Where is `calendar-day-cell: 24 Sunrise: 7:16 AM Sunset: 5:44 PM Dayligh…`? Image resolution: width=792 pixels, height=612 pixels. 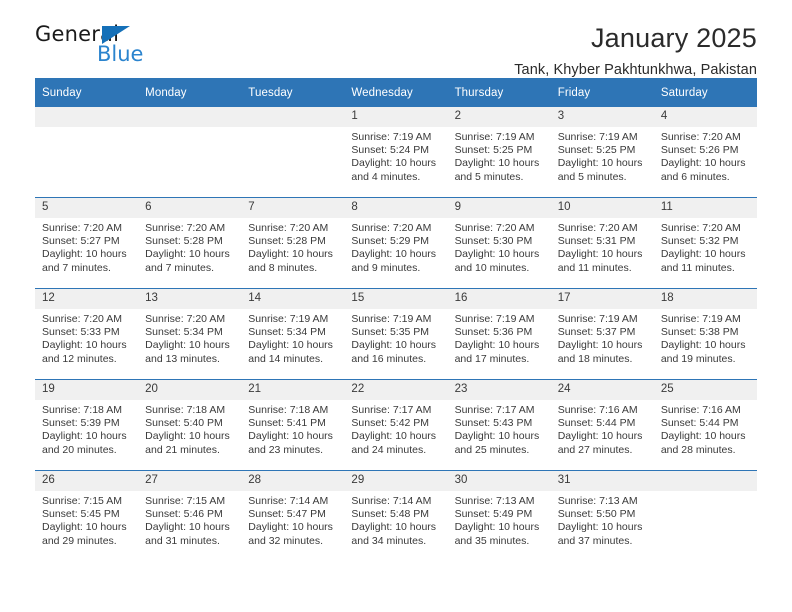
calendar-day-cell: 24 Sunrise: 7:16 AM Sunset: 5:44 PM Dayligh… is located at coordinates (602, 425).